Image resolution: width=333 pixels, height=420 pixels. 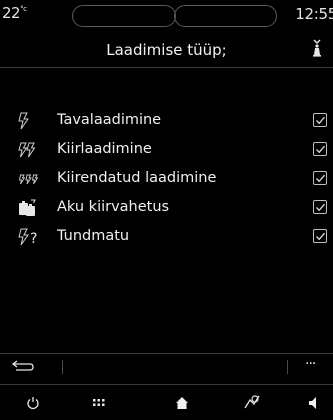 I want to click on navbar-divider, so click(x=166, y=384).